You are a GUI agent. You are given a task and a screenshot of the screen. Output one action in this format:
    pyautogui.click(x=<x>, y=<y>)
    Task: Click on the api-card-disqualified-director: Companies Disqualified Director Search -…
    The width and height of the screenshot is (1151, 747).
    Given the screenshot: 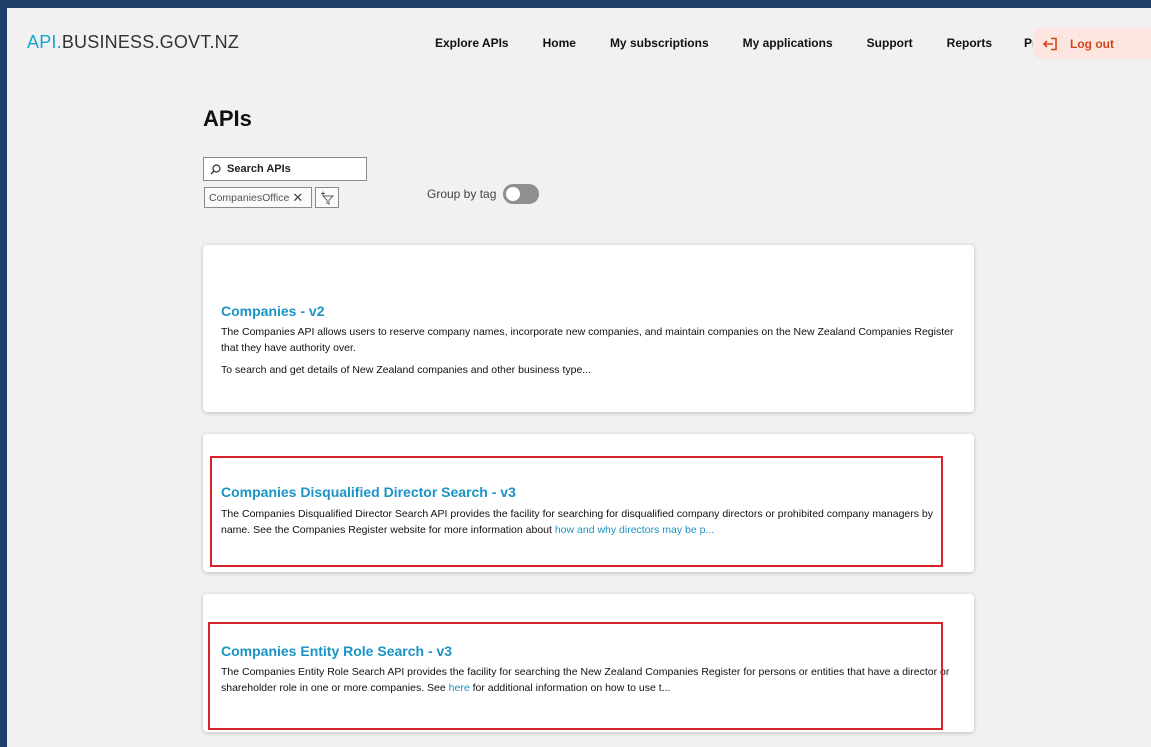 What is the action you would take?
    pyautogui.click(x=588, y=503)
    